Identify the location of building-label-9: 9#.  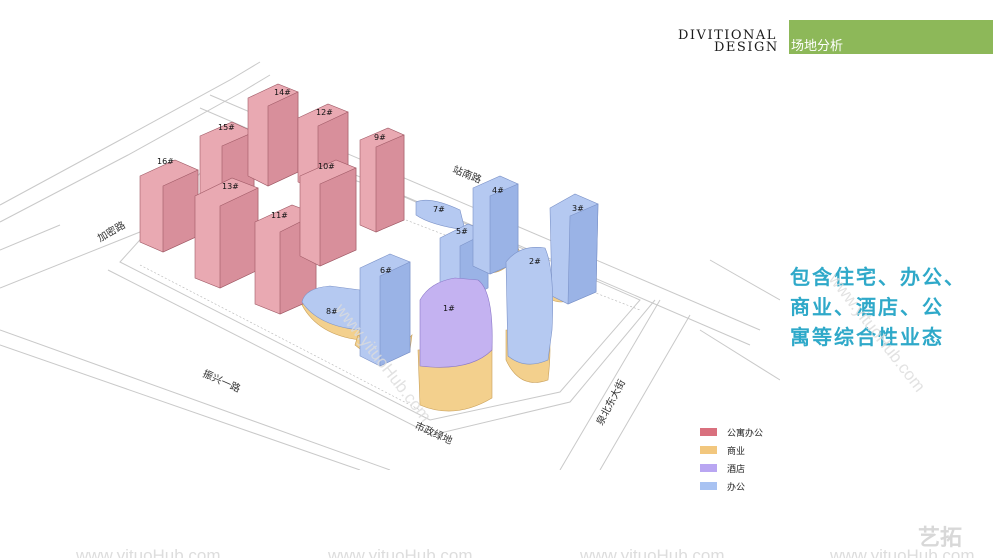
(380, 137).